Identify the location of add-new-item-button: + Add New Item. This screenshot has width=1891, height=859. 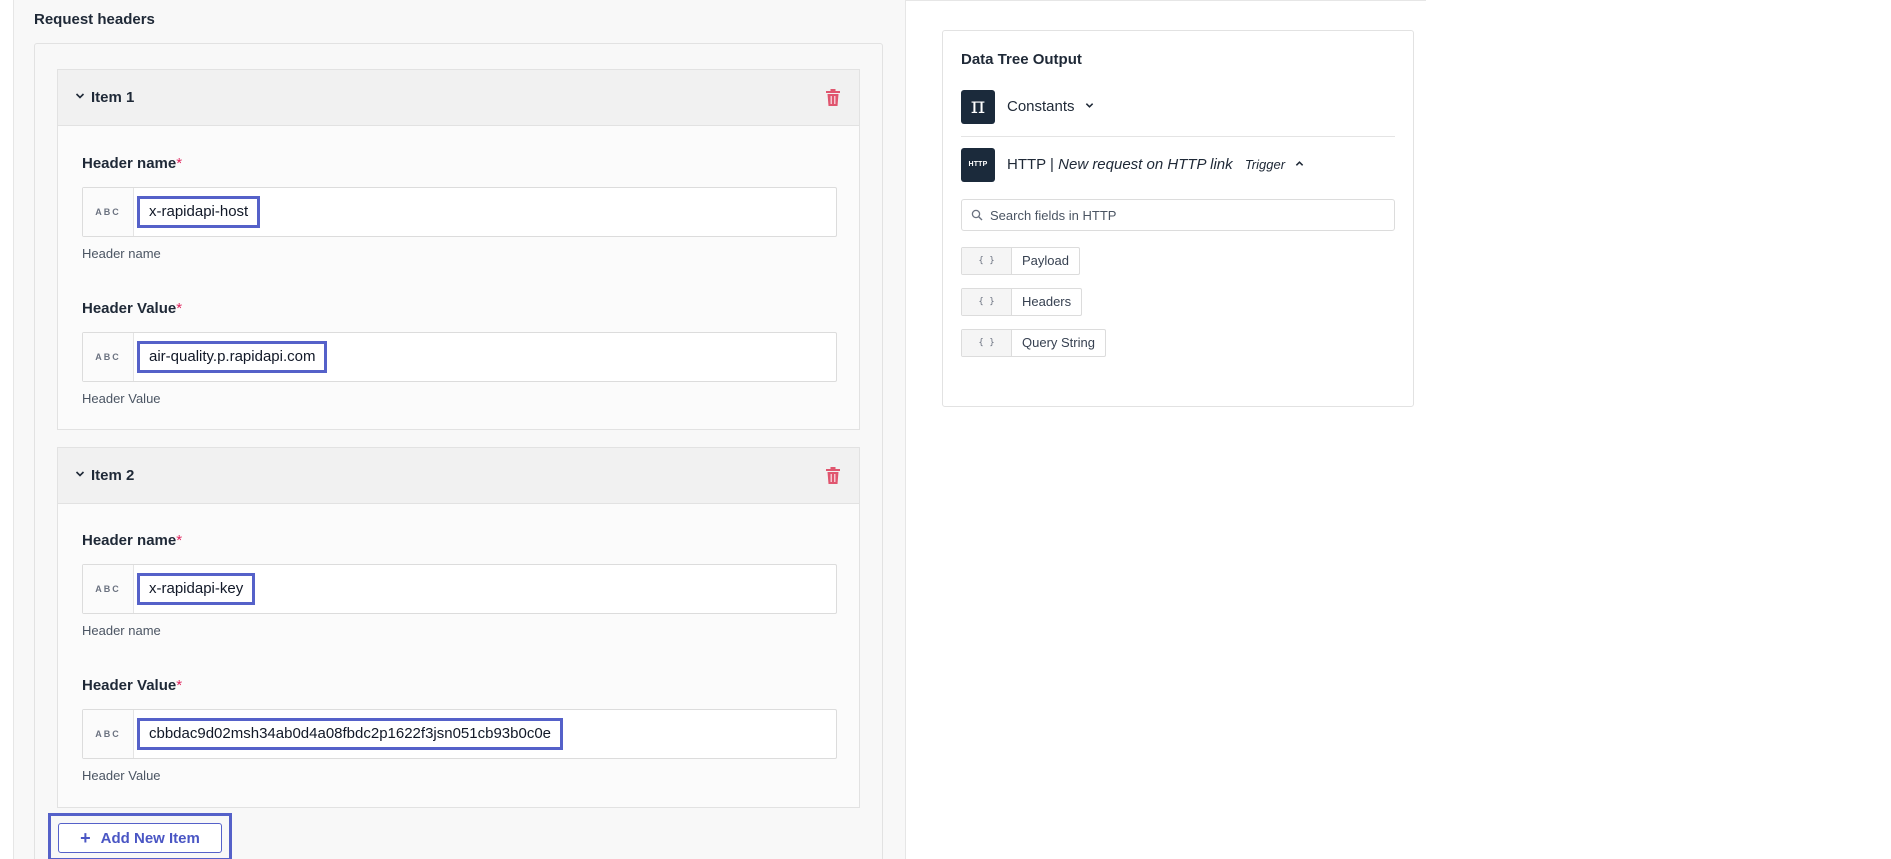
(140, 838).